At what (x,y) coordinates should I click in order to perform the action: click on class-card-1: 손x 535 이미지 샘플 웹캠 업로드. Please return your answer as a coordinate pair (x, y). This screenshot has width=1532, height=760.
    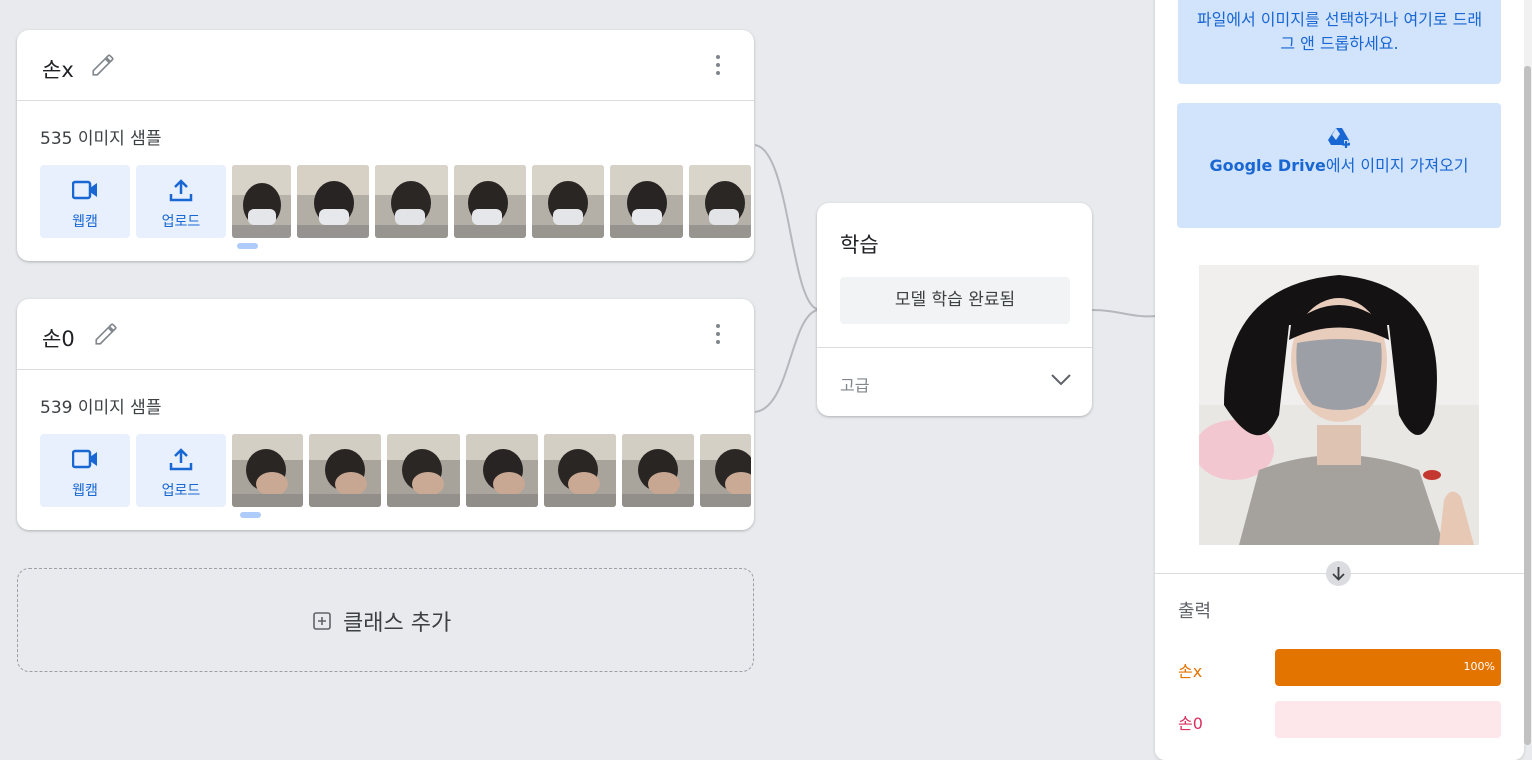
    Looking at the image, I should click on (385, 145).